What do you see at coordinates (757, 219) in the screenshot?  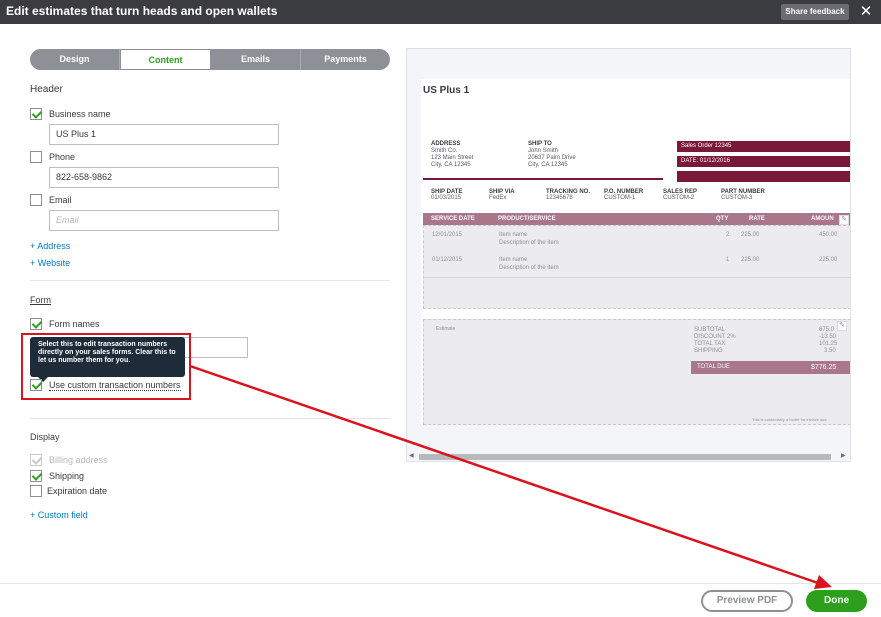 I see `col-rate: RATE` at bounding box center [757, 219].